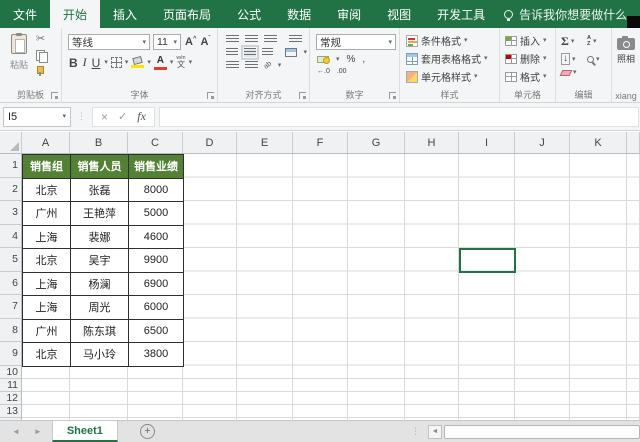 This screenshot has height=442, width=640. I want to click on header-sales-performance: 销售业绩, so click(156, 166).